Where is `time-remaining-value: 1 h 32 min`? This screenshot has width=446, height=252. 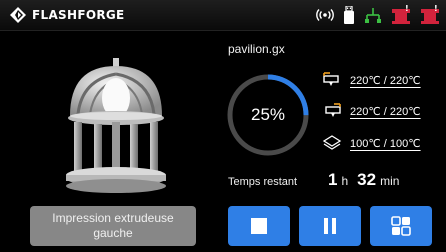 time-remaining-value: 1 h 32 min is located at coordinates (368, 180).